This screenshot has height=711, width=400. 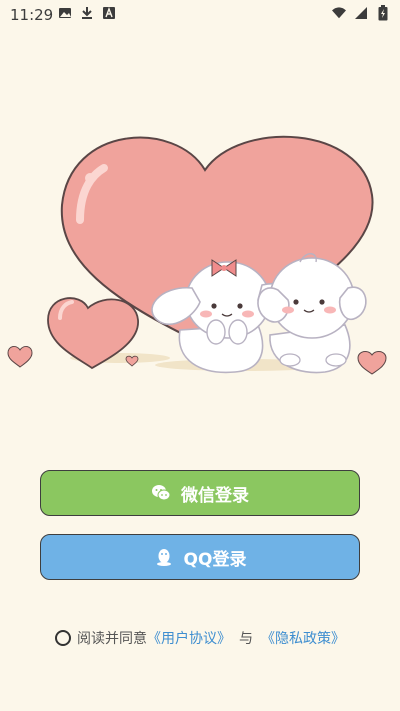 I want to click on privacy-policy-link: 《隐私政策》, so click(x=303, y=638).